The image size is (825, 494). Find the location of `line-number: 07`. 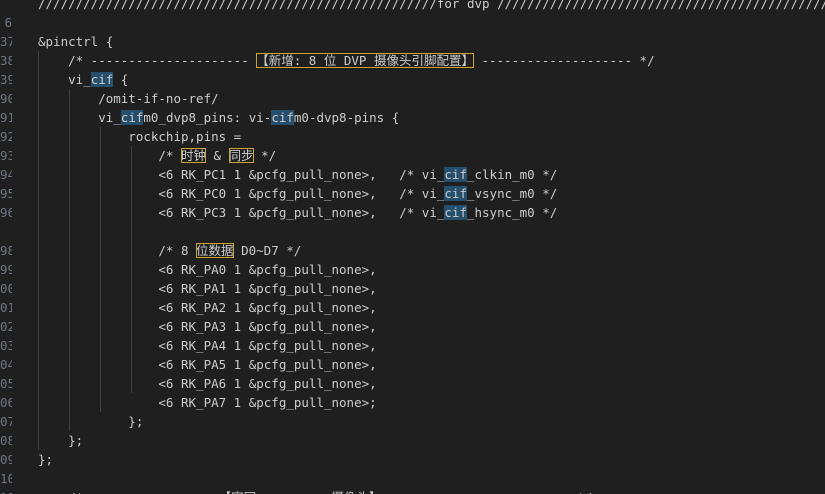

line-number: 07 is located at coordinates (6, 421).